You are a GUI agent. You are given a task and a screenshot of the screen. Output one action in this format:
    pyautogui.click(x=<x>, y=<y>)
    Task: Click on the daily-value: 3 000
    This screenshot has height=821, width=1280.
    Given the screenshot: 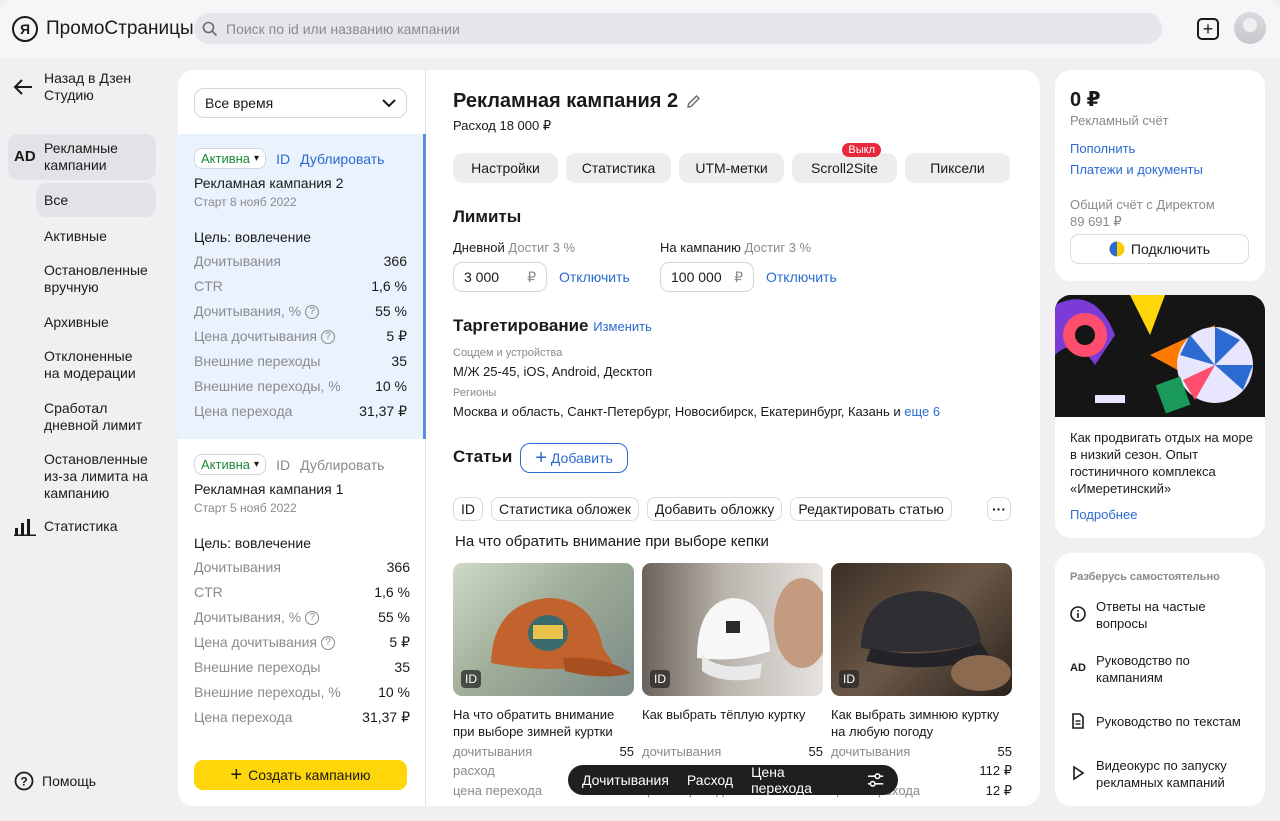 What is the action you would take?
    pyautogui.click(x=482, y=277)
    